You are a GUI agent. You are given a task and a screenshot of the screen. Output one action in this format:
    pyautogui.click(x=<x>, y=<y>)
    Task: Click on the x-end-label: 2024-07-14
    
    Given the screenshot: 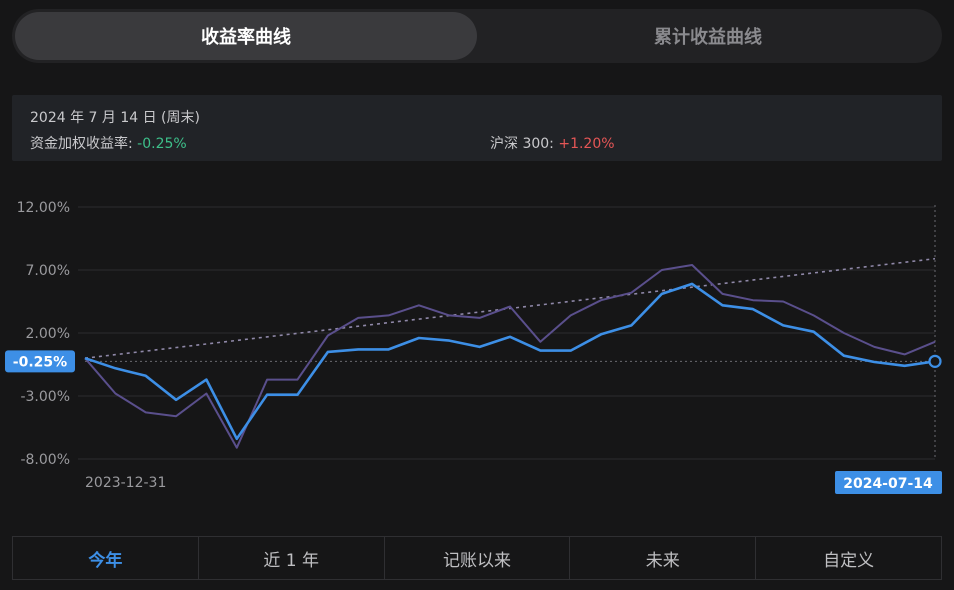 What is the action you would take?
    pyautogui.click(x=888, y=484)
    